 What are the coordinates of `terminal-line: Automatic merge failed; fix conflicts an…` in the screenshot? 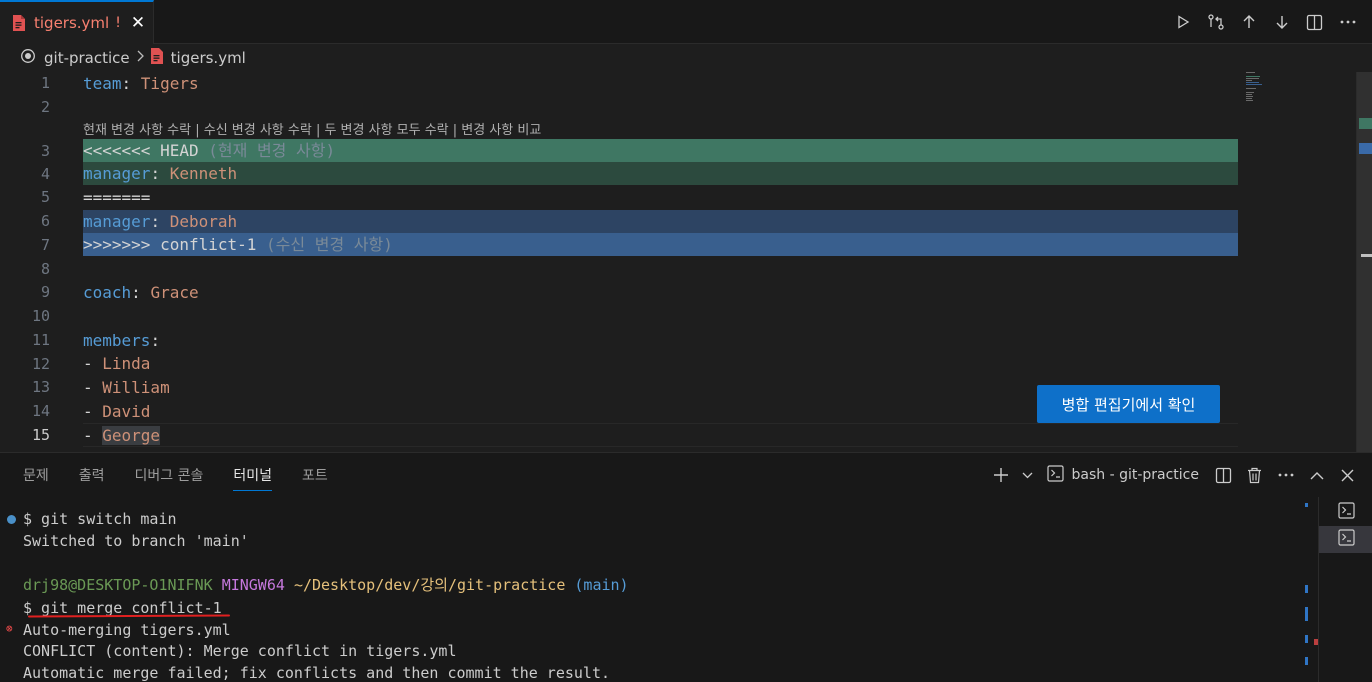 It's located at (316, 673).